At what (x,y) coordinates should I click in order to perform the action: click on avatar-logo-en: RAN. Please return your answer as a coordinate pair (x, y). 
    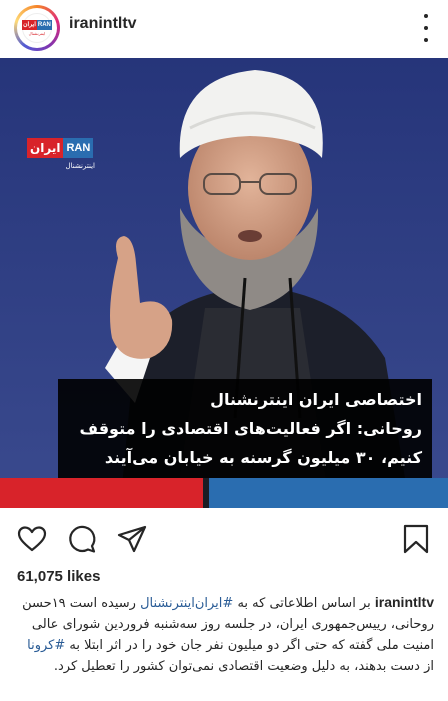
    Looking at the image, I should click on (44, 25).